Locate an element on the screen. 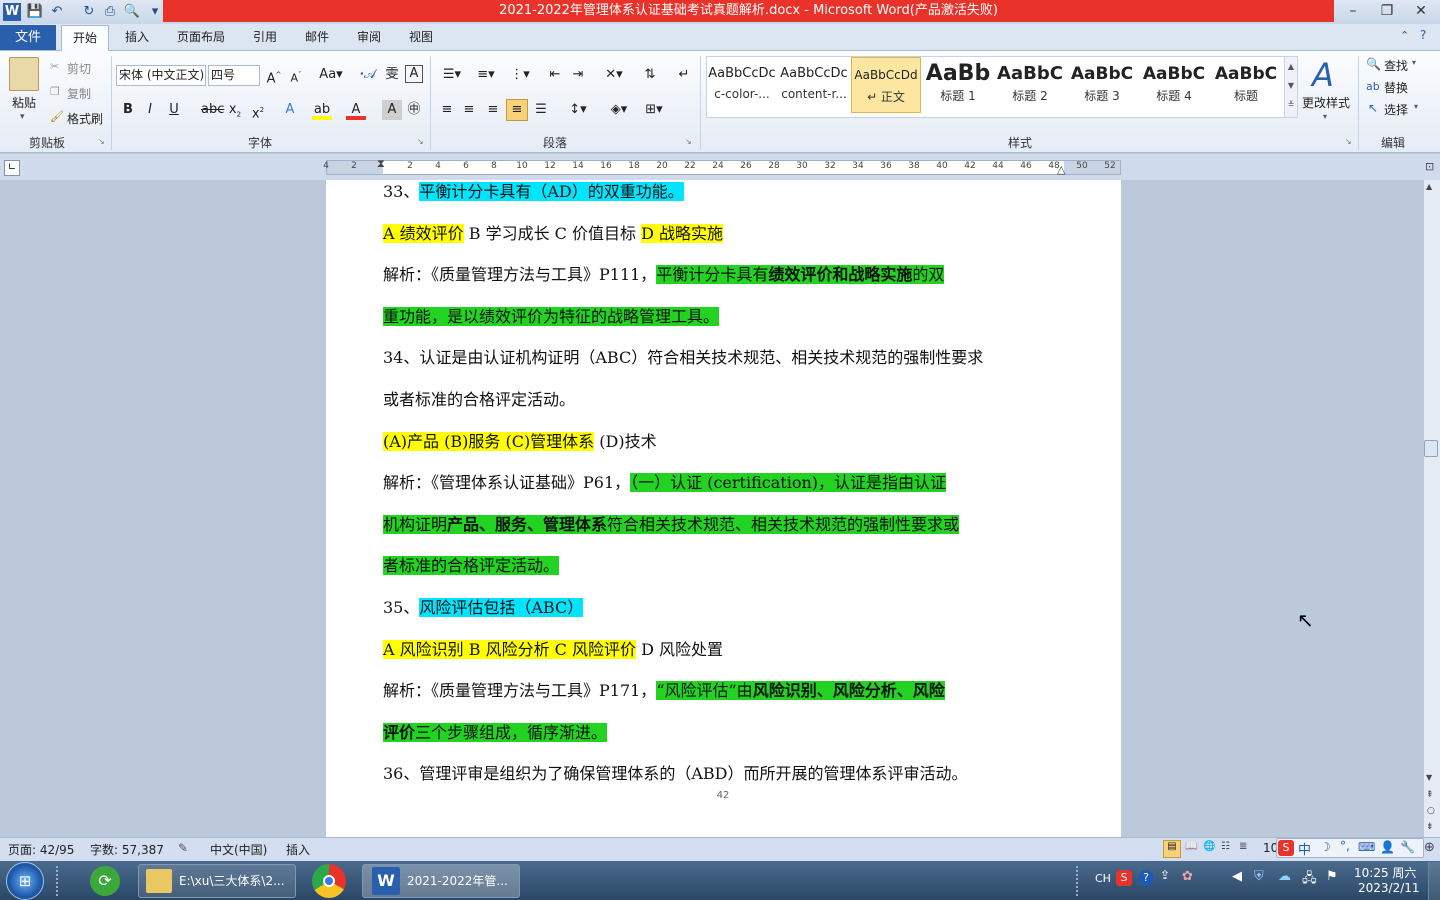 The image size is (1440, 900). underline-icon: U is located at coordinates (174, 110).